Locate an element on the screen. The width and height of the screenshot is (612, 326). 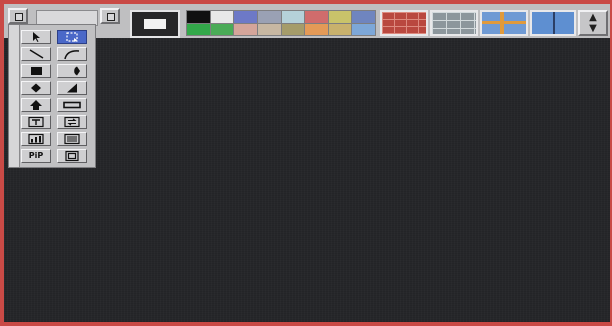
wedge-tool is located at coordinates (72, 71).